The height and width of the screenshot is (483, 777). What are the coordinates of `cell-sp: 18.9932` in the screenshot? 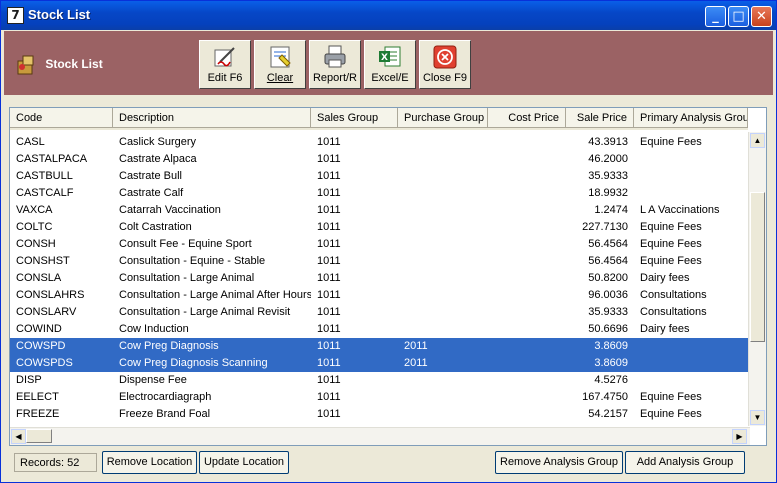 It's located at (608, 193).